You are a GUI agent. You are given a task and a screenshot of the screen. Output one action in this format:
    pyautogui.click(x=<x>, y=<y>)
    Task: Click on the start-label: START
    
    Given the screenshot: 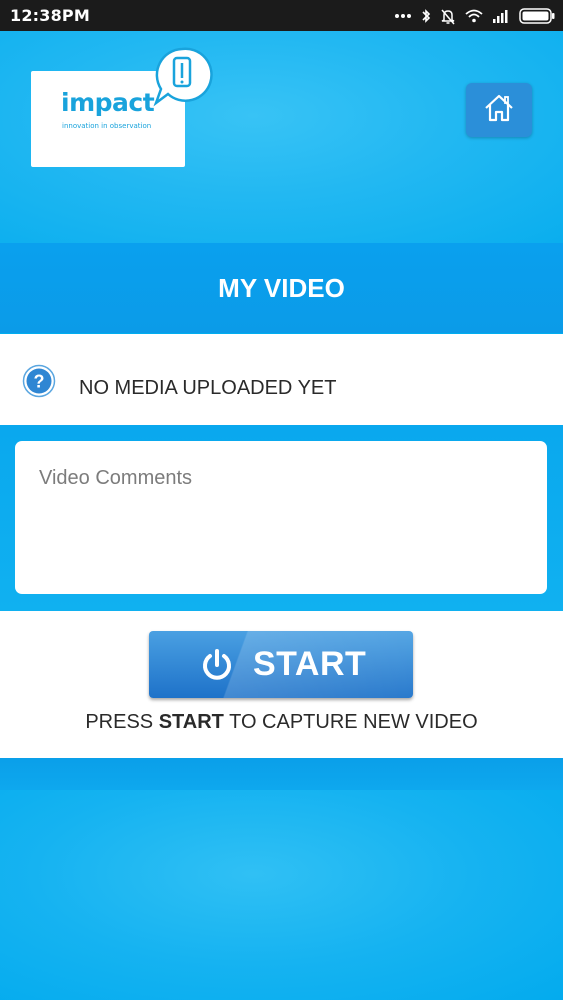 What is the action you would take?
    pyautogui.click(x=310, y=664)
    